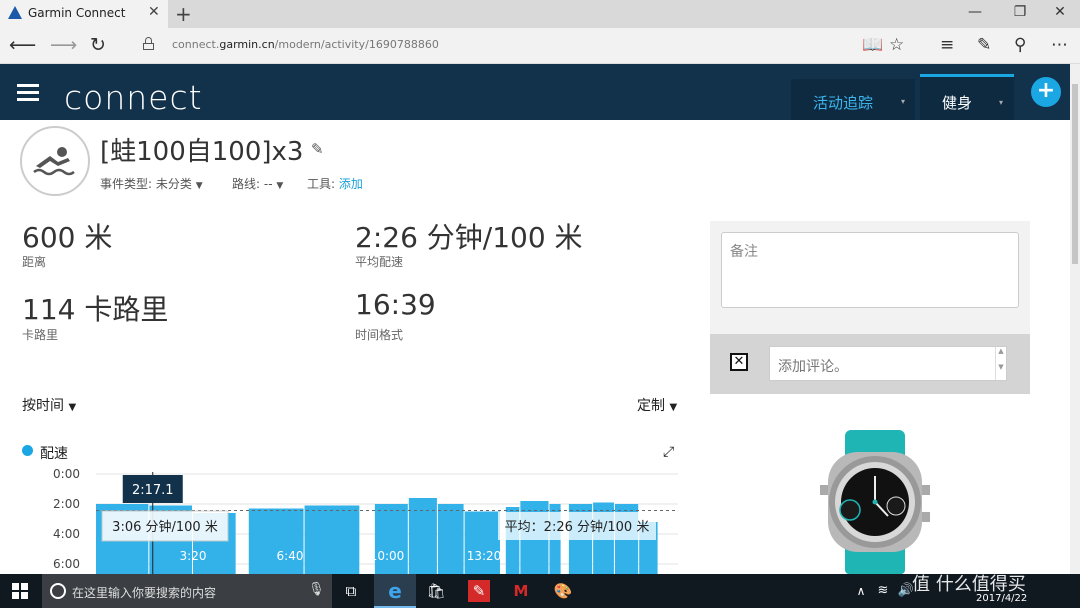 This screenshot has height=608, width=1080. What do you see at coordinates (1046, 92) in the screenshot?
I see `add-button: +` at bounding box center [1046, 92].